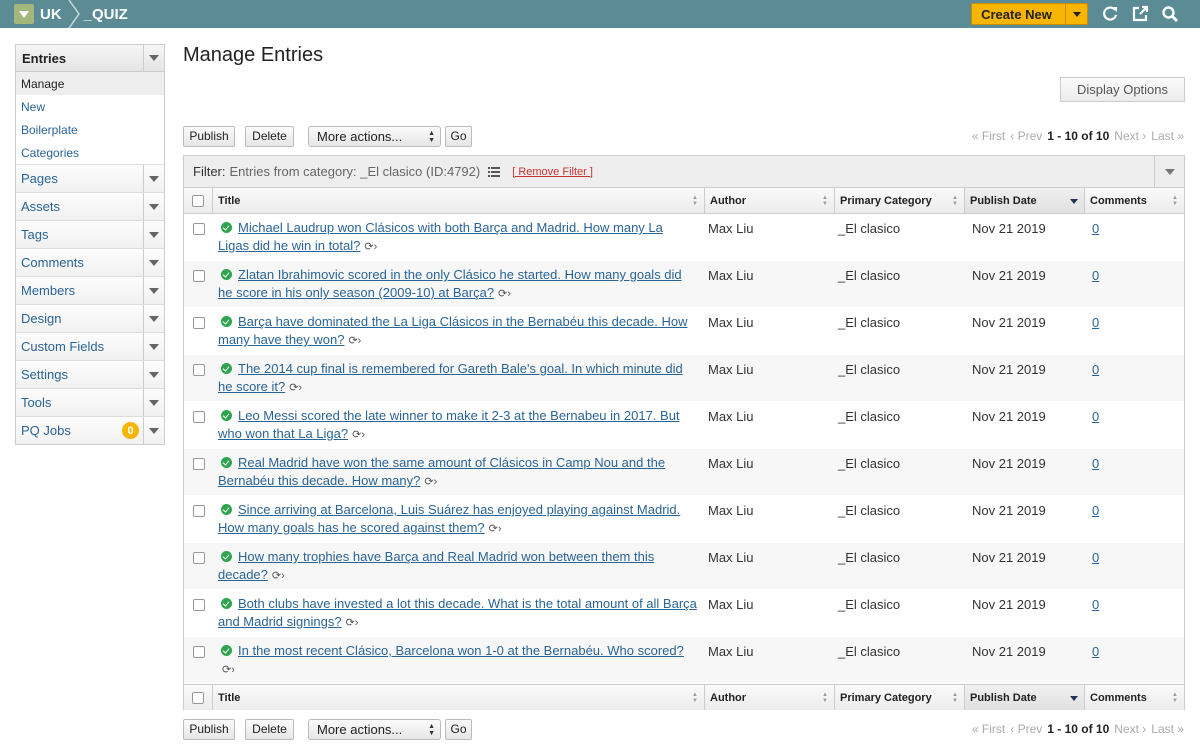 The width and height of the screenshot is (1200, 750). What do you see at coordinates (90, 262) in the screenshot?
I see `sidebar-item-comments: Comments` at bounding box center [90, 262].